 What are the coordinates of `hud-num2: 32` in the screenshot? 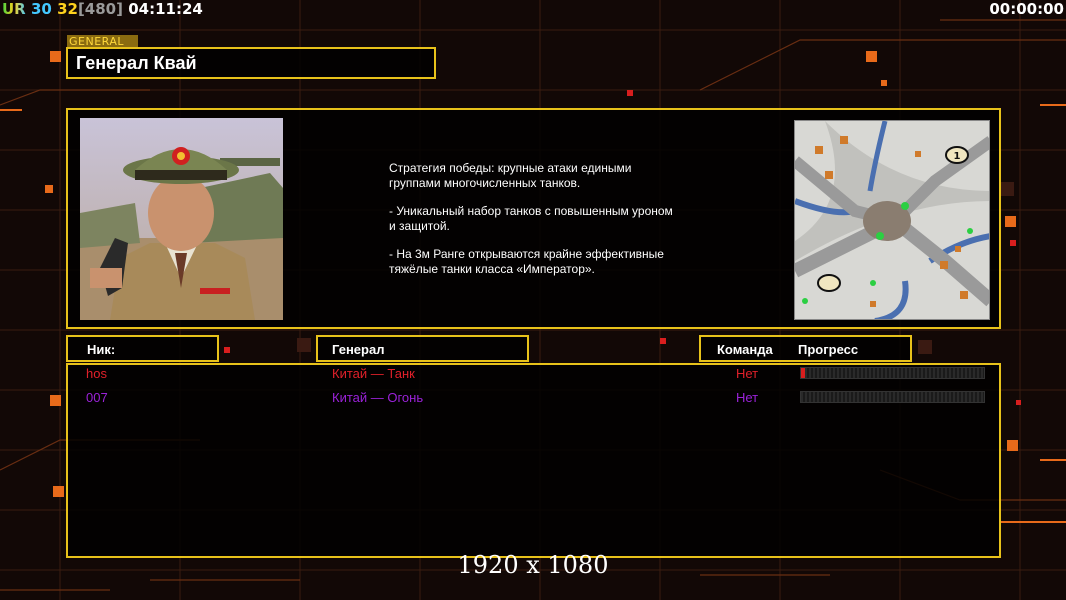 It's located at (67, 9).